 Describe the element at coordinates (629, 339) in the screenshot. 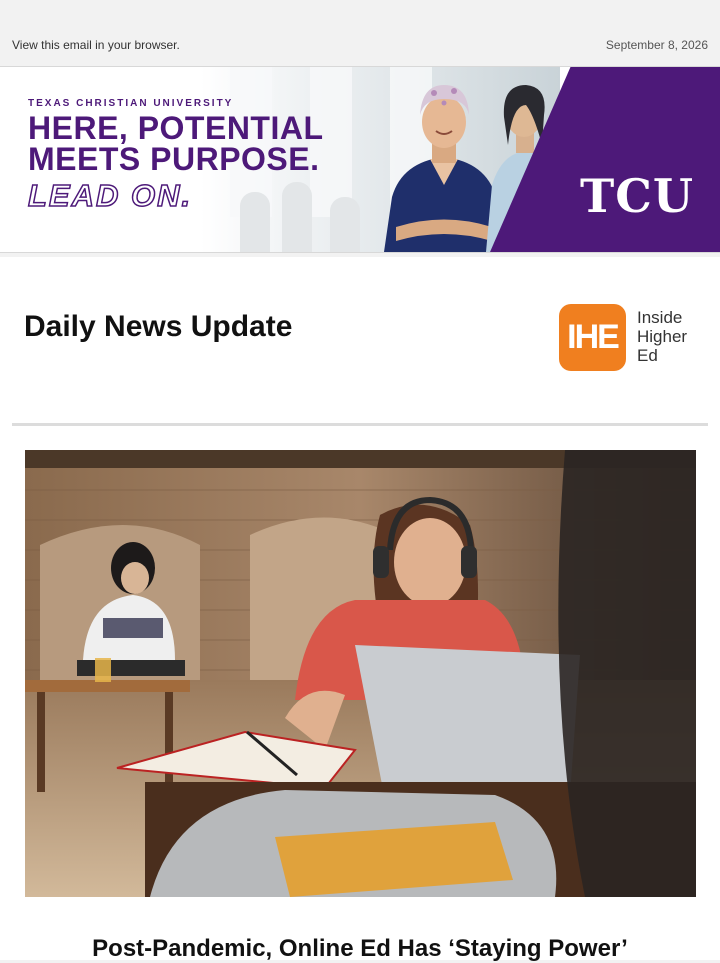

I see `ihe-logo: IHE Inside Higher Ed` at that location.